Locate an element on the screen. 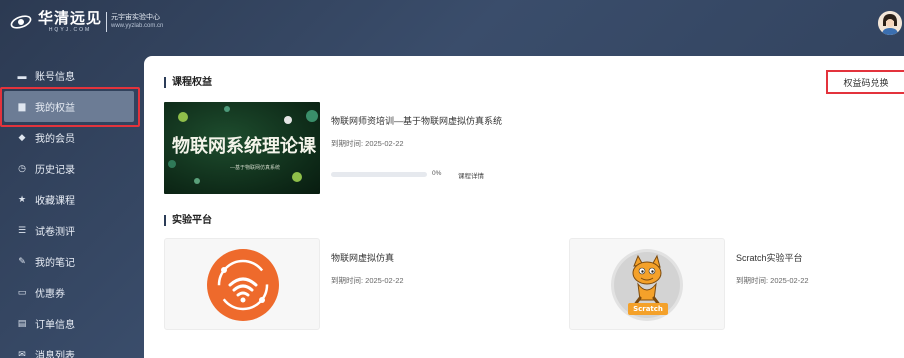 The height and width of the screenshot is (358, 904). sidebar-item-4: ★ 收藏课程 is located at coordinates (71, 199).